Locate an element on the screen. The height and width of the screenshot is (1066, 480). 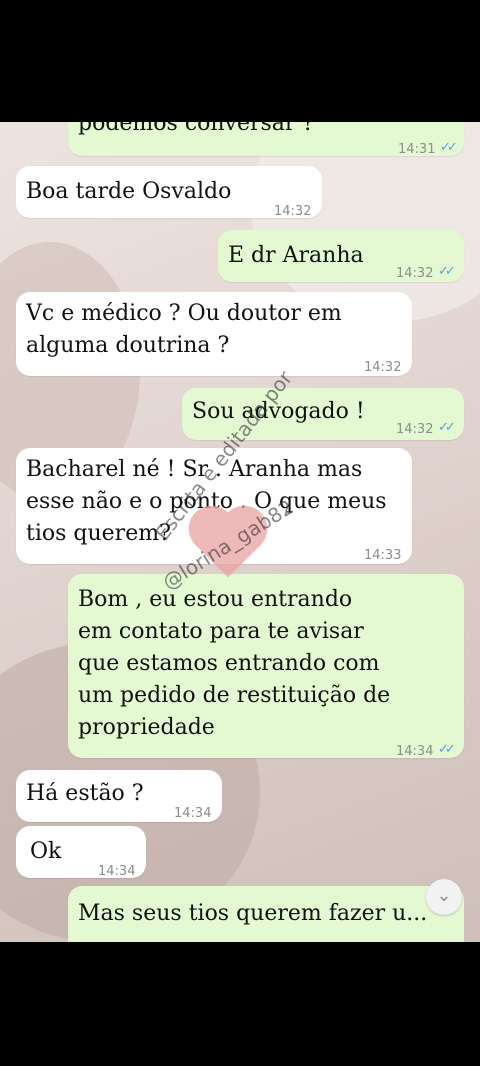
message-bubble-outgoing: E dr Aranha 14:32 ✓✓ is located at coordinates (341, 256).